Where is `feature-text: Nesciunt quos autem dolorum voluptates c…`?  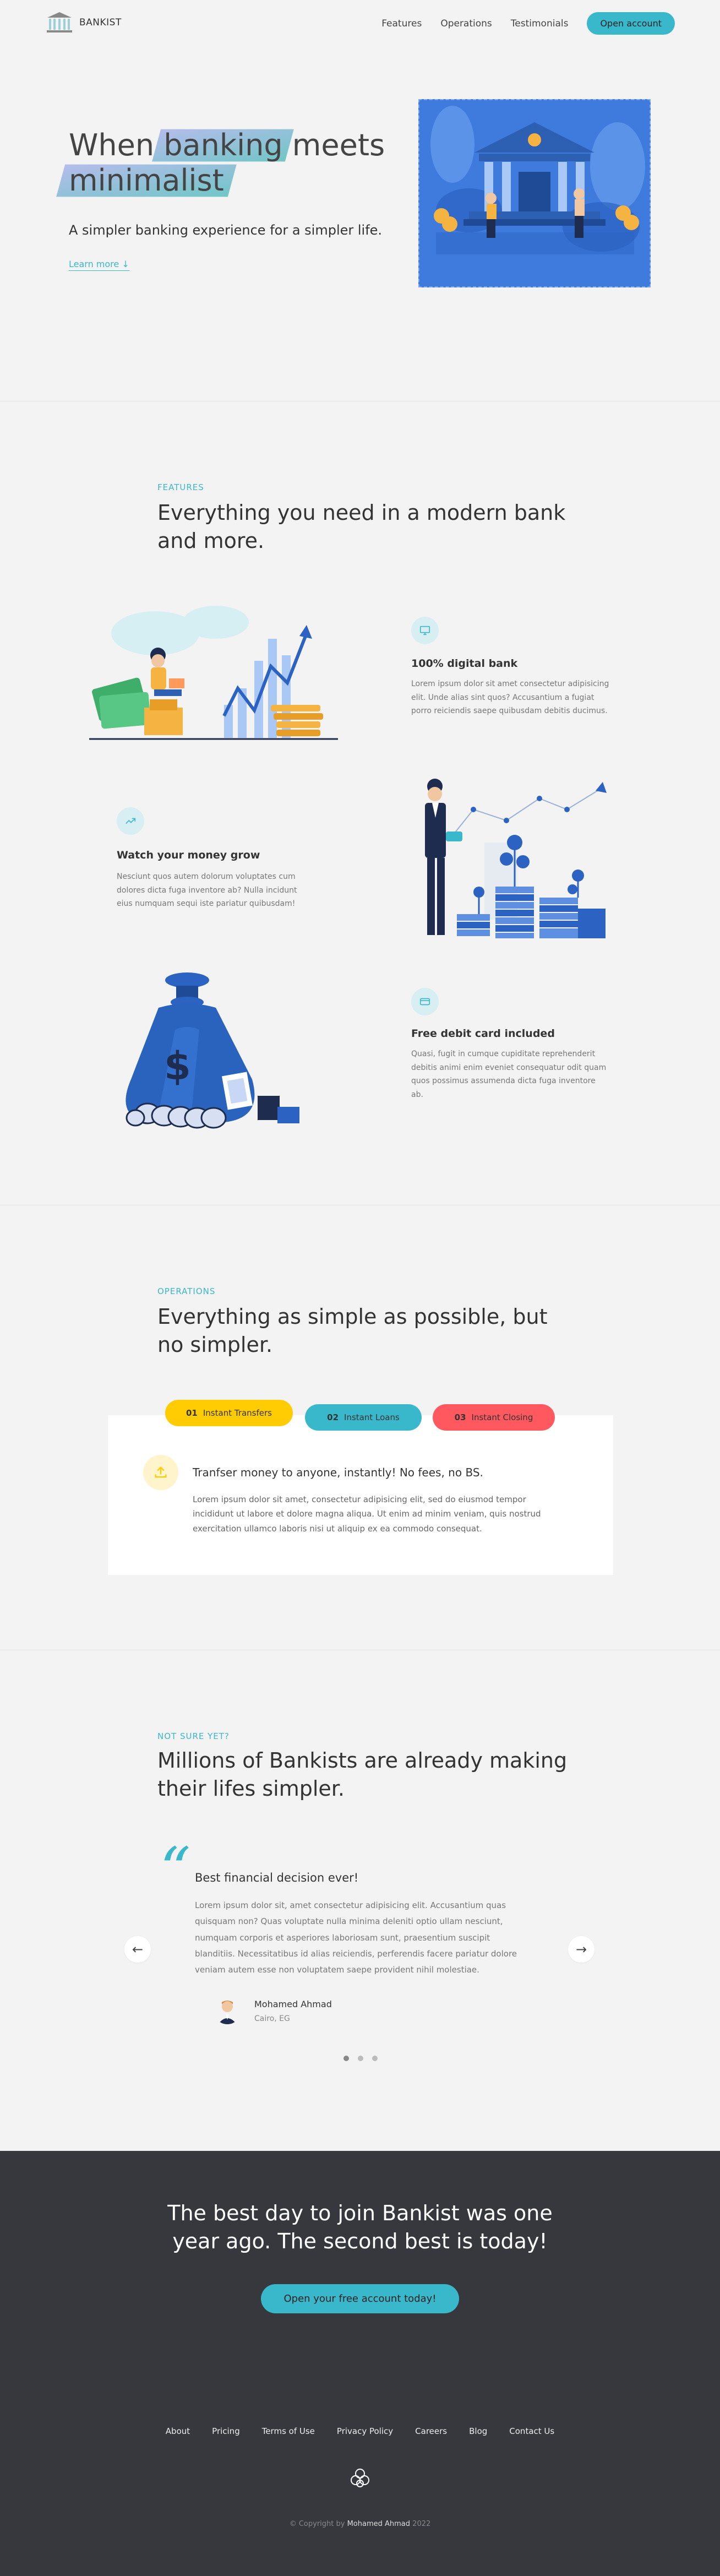
feature-text: Nesciunt quos autem dolorum voluptates c… is located at coordinates (207, 890).